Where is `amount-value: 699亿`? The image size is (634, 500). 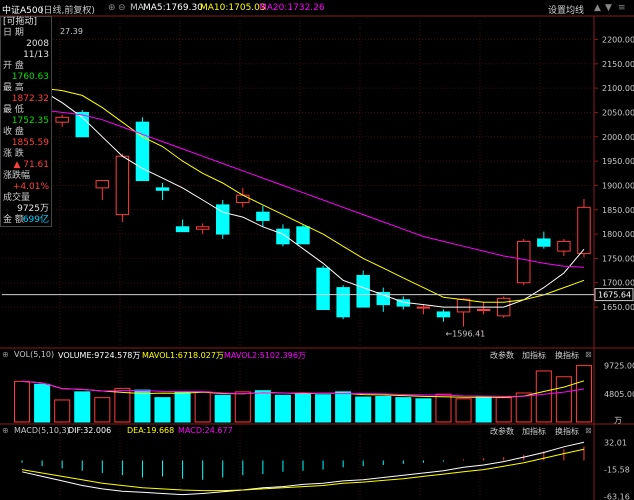 amount-value: 699亿 is located at coordinates (35, 220).